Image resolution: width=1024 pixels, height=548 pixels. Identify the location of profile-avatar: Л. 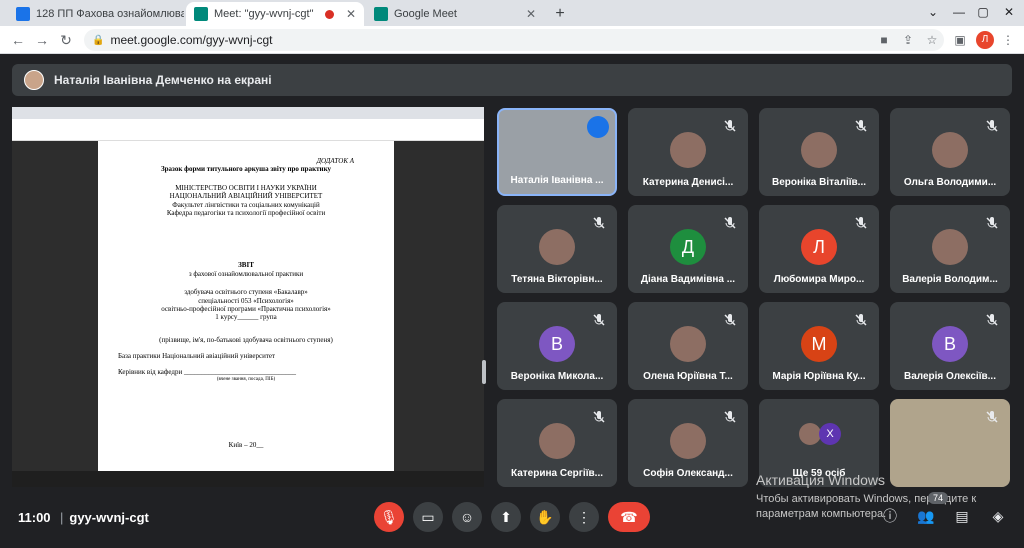
(985, 40).